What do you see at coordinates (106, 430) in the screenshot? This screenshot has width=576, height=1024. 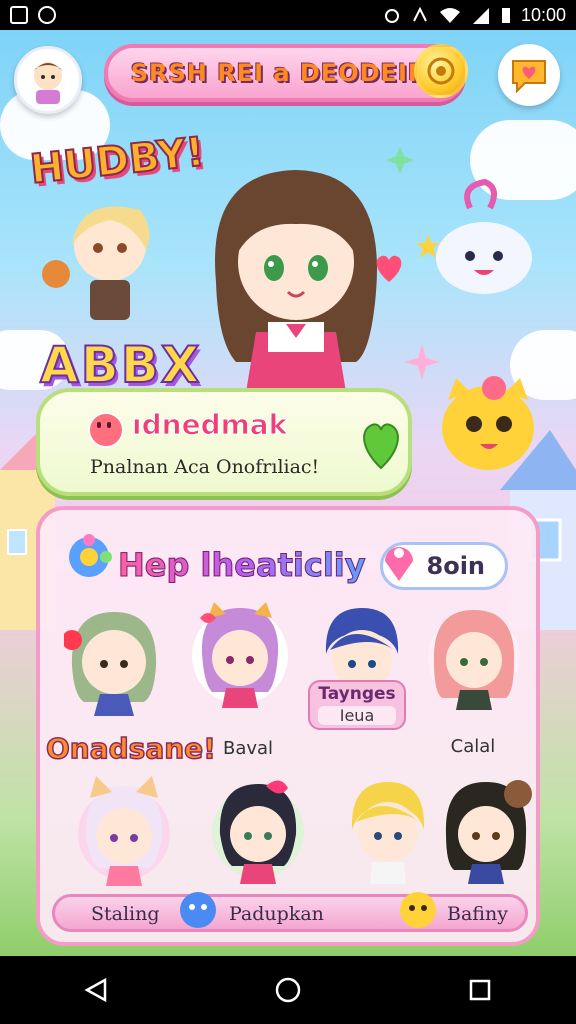 I see `smile-icon` at bounding box center [106, 430].